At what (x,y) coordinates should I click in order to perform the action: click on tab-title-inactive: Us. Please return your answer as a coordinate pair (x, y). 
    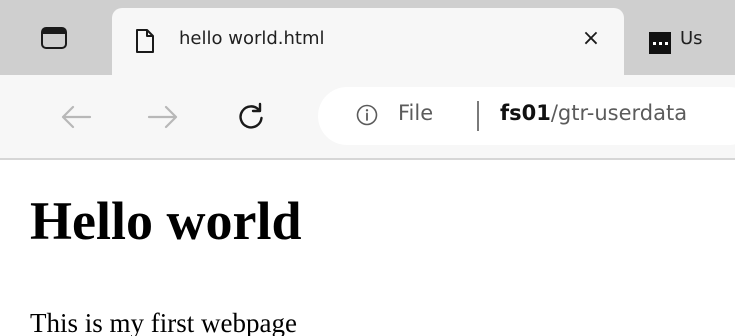
    Looking at the image, I should click on (691, 38).